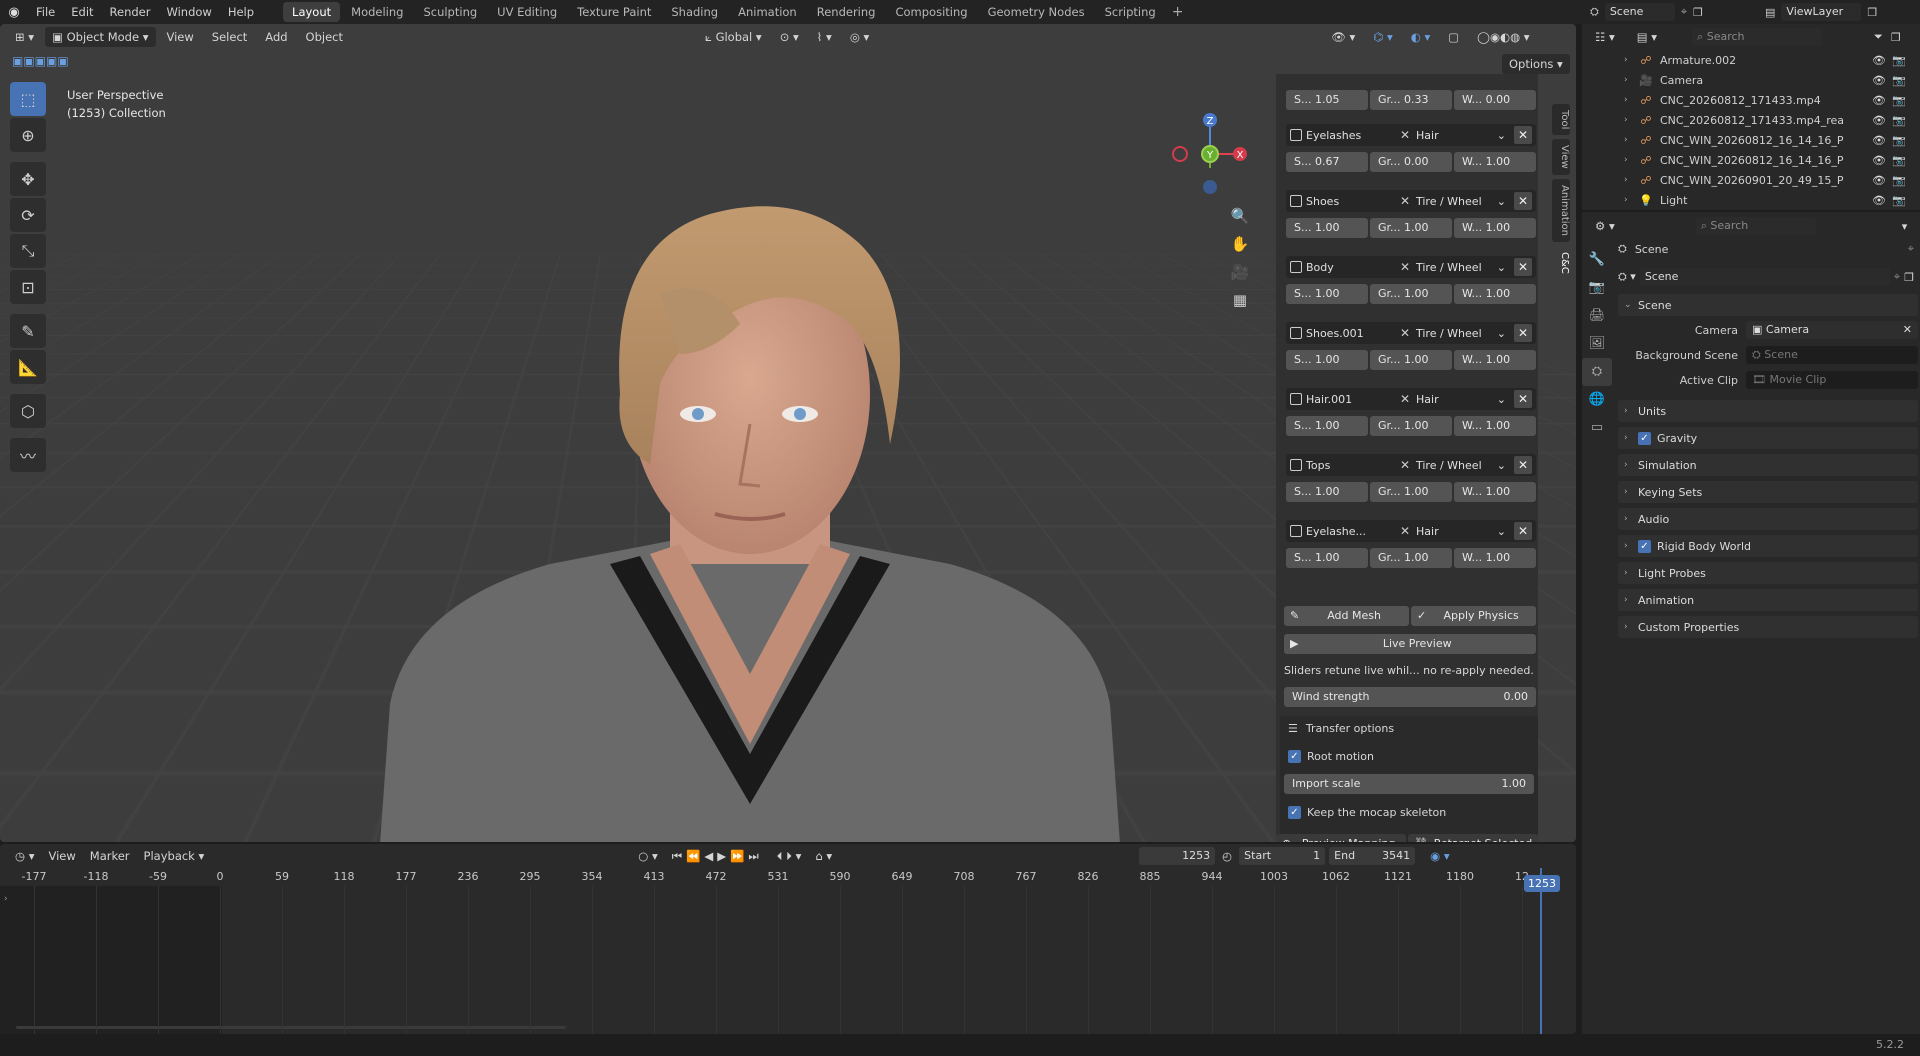 The image size is (1920, 1056). I want to click on material-name: Tops, so click(1350, 465).